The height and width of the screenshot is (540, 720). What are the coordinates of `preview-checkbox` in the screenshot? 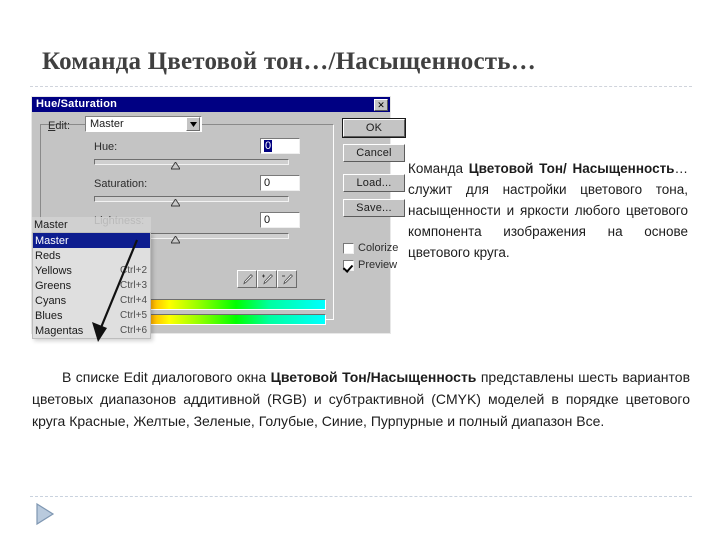 It's located at (348, 265).